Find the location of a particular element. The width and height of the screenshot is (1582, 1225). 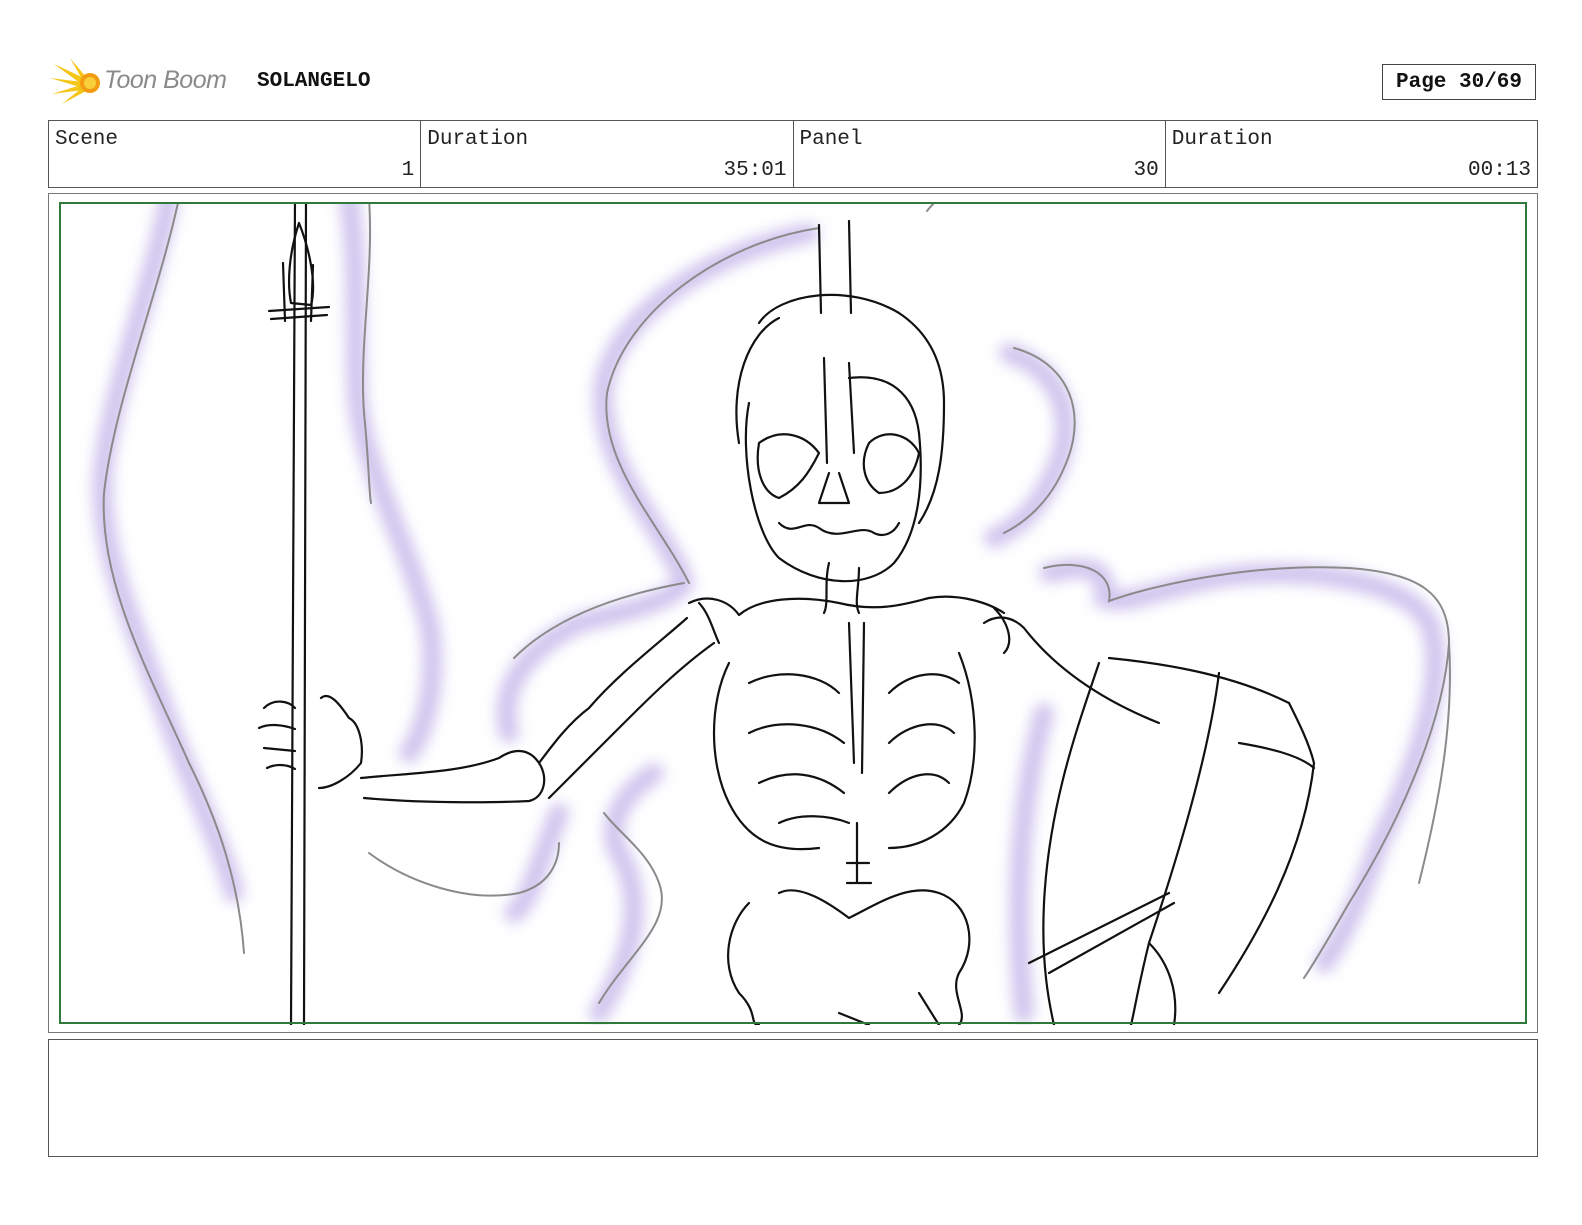

scene-value: 1 is located at coordinates (408, 170).